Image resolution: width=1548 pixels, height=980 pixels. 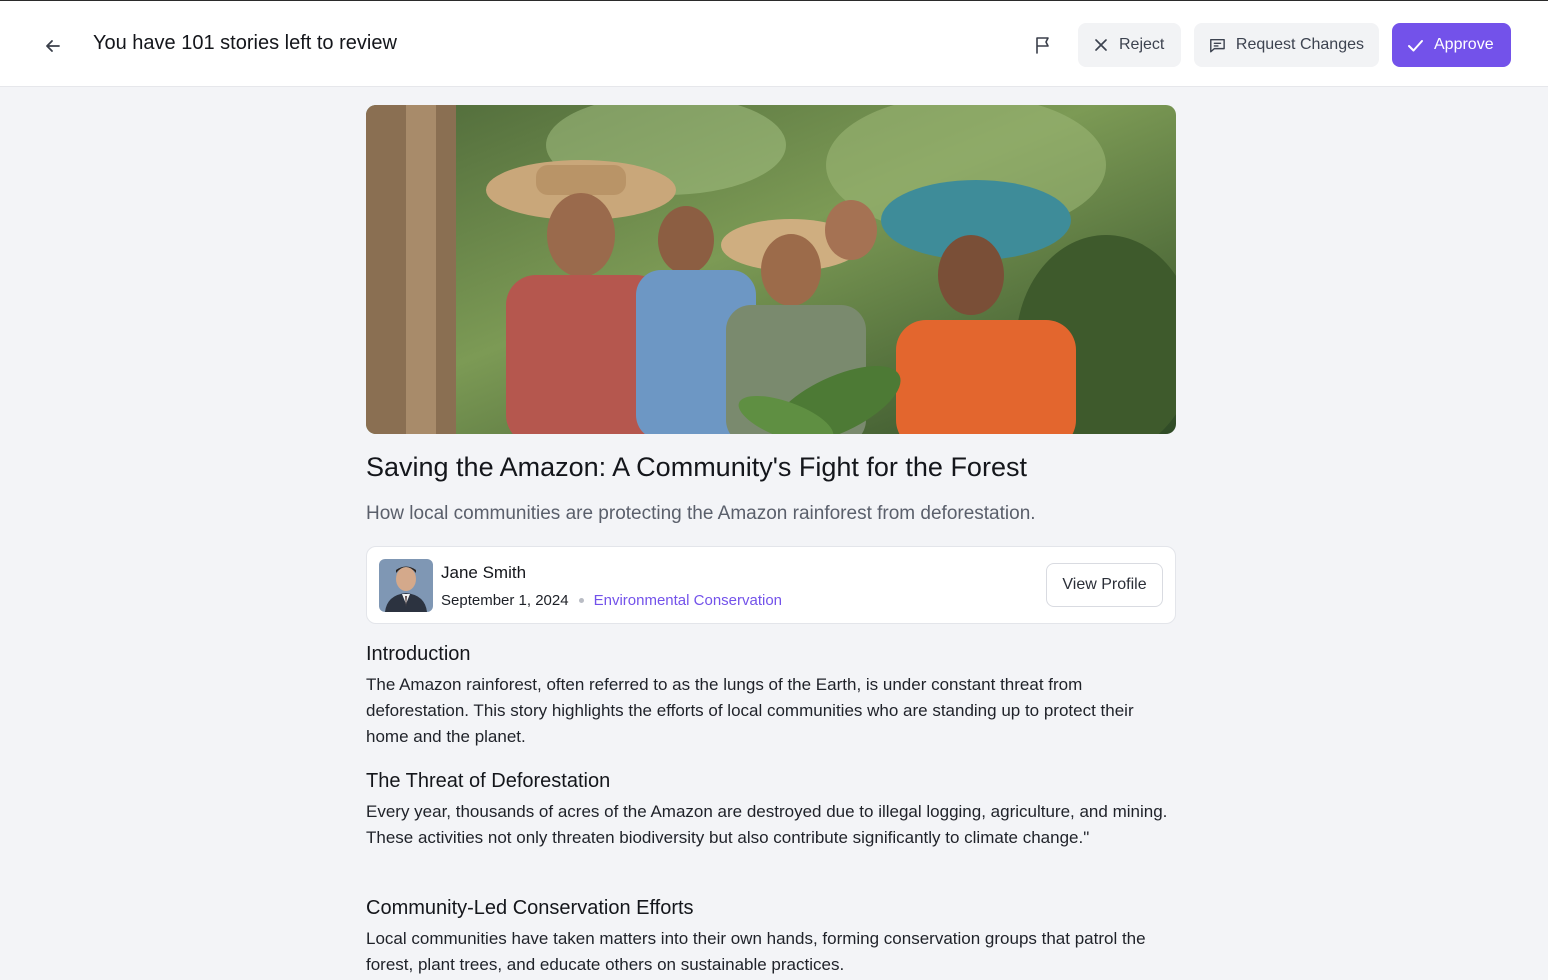 What do you see at coordinates (1217, 45) in the screenshot?
I see `message-square-icon` at bounding box center [1217, 45].